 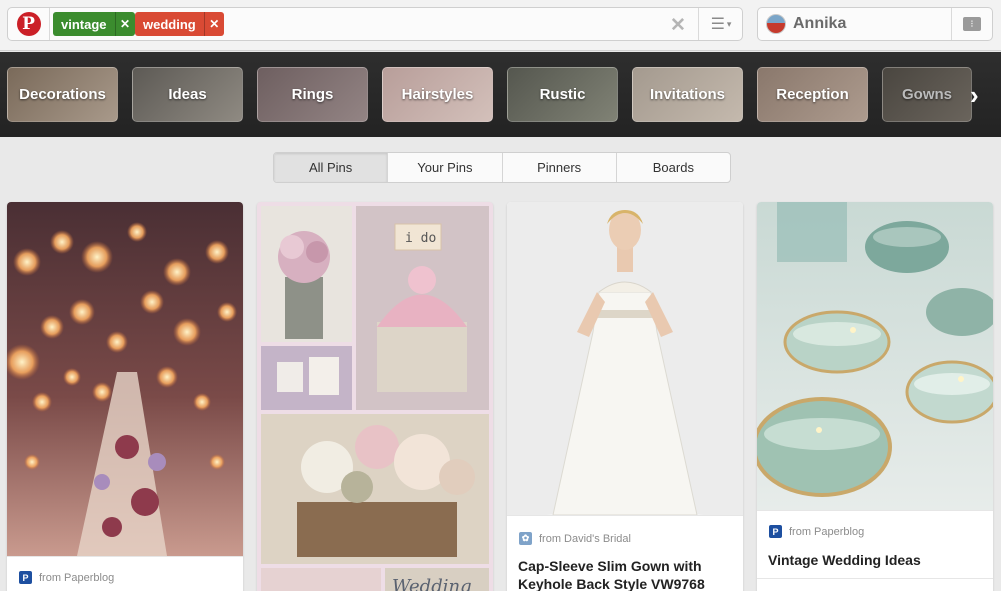 I want to click on search-tag-wedding: wedding ✕, so click(x=179, y=24).